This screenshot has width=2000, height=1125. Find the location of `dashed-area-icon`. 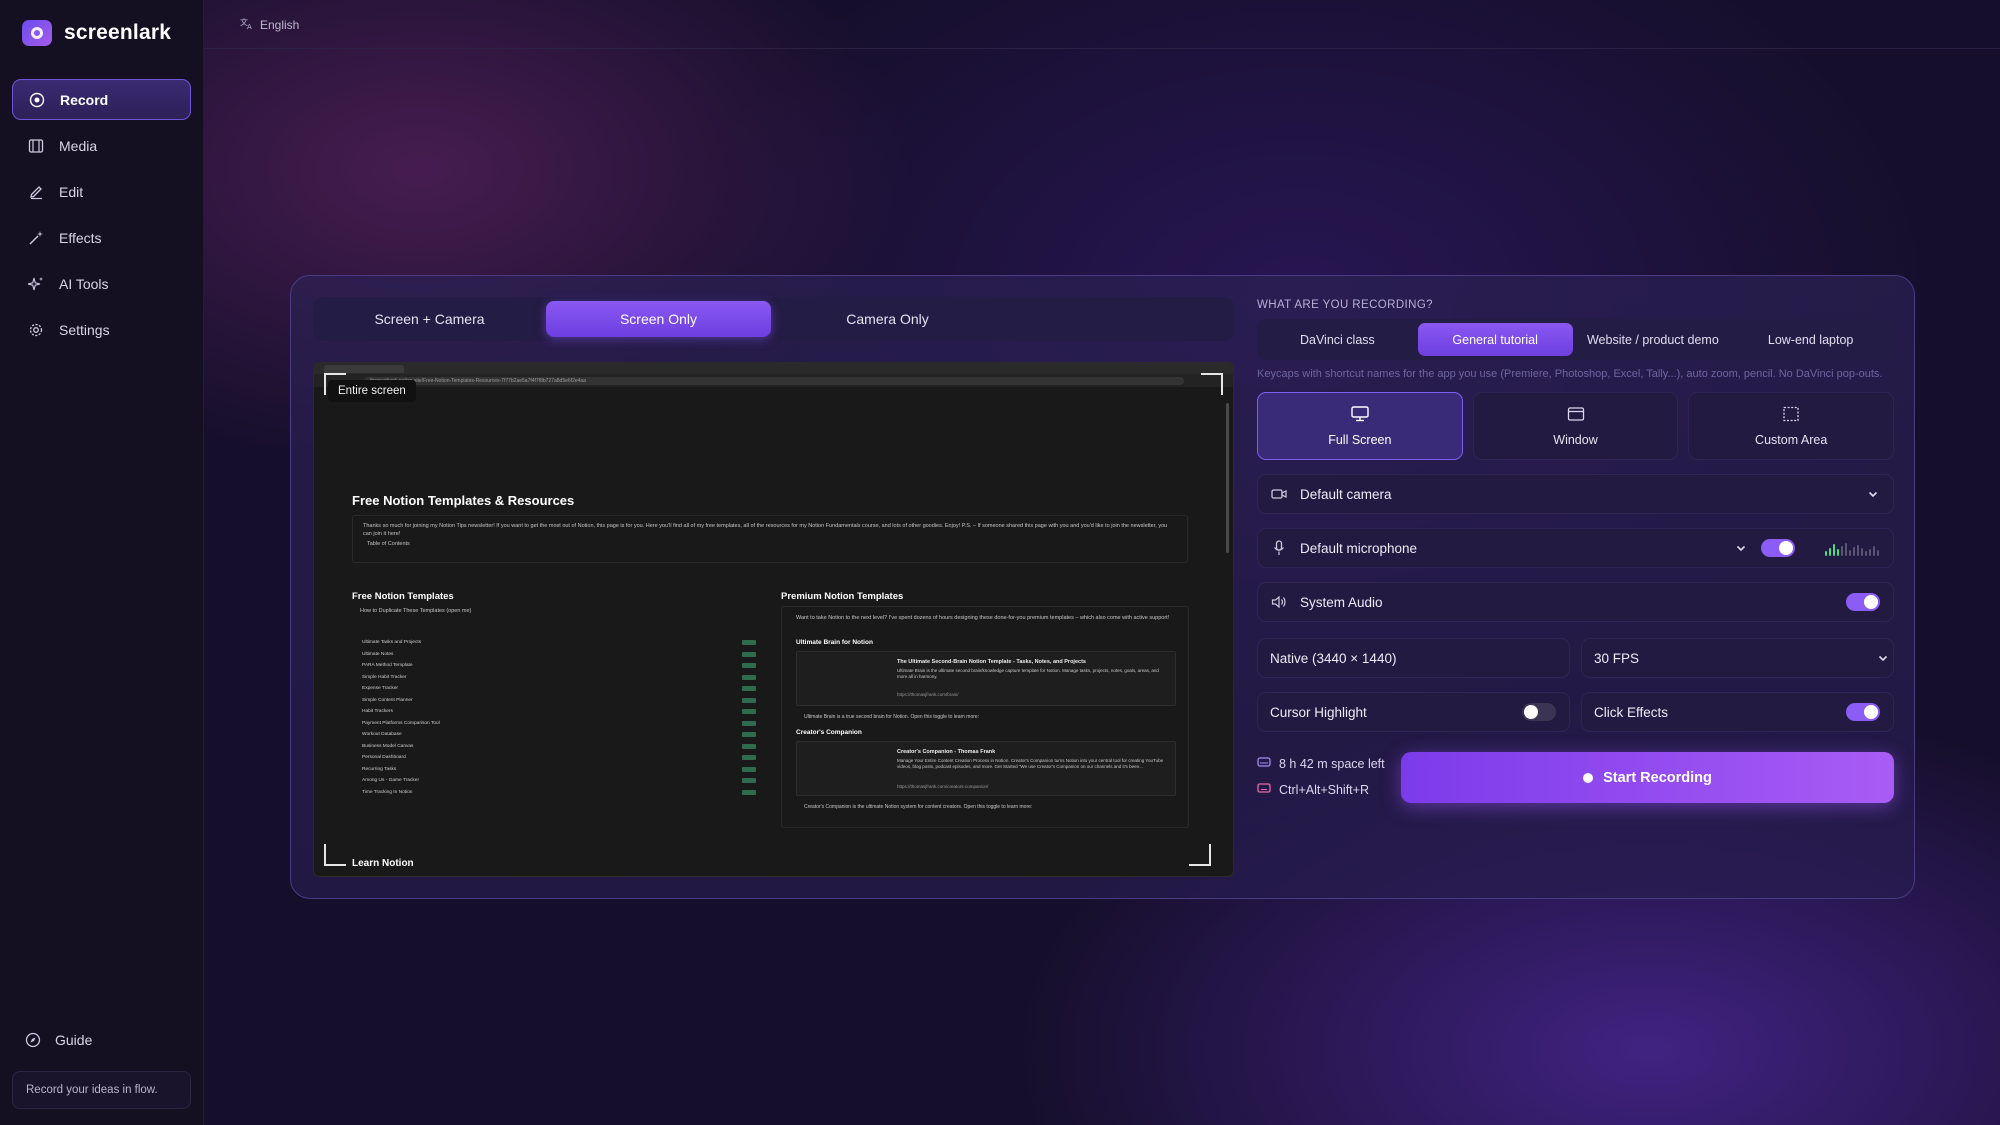

dashed-area-icon is located at coordinates (1791, 415).